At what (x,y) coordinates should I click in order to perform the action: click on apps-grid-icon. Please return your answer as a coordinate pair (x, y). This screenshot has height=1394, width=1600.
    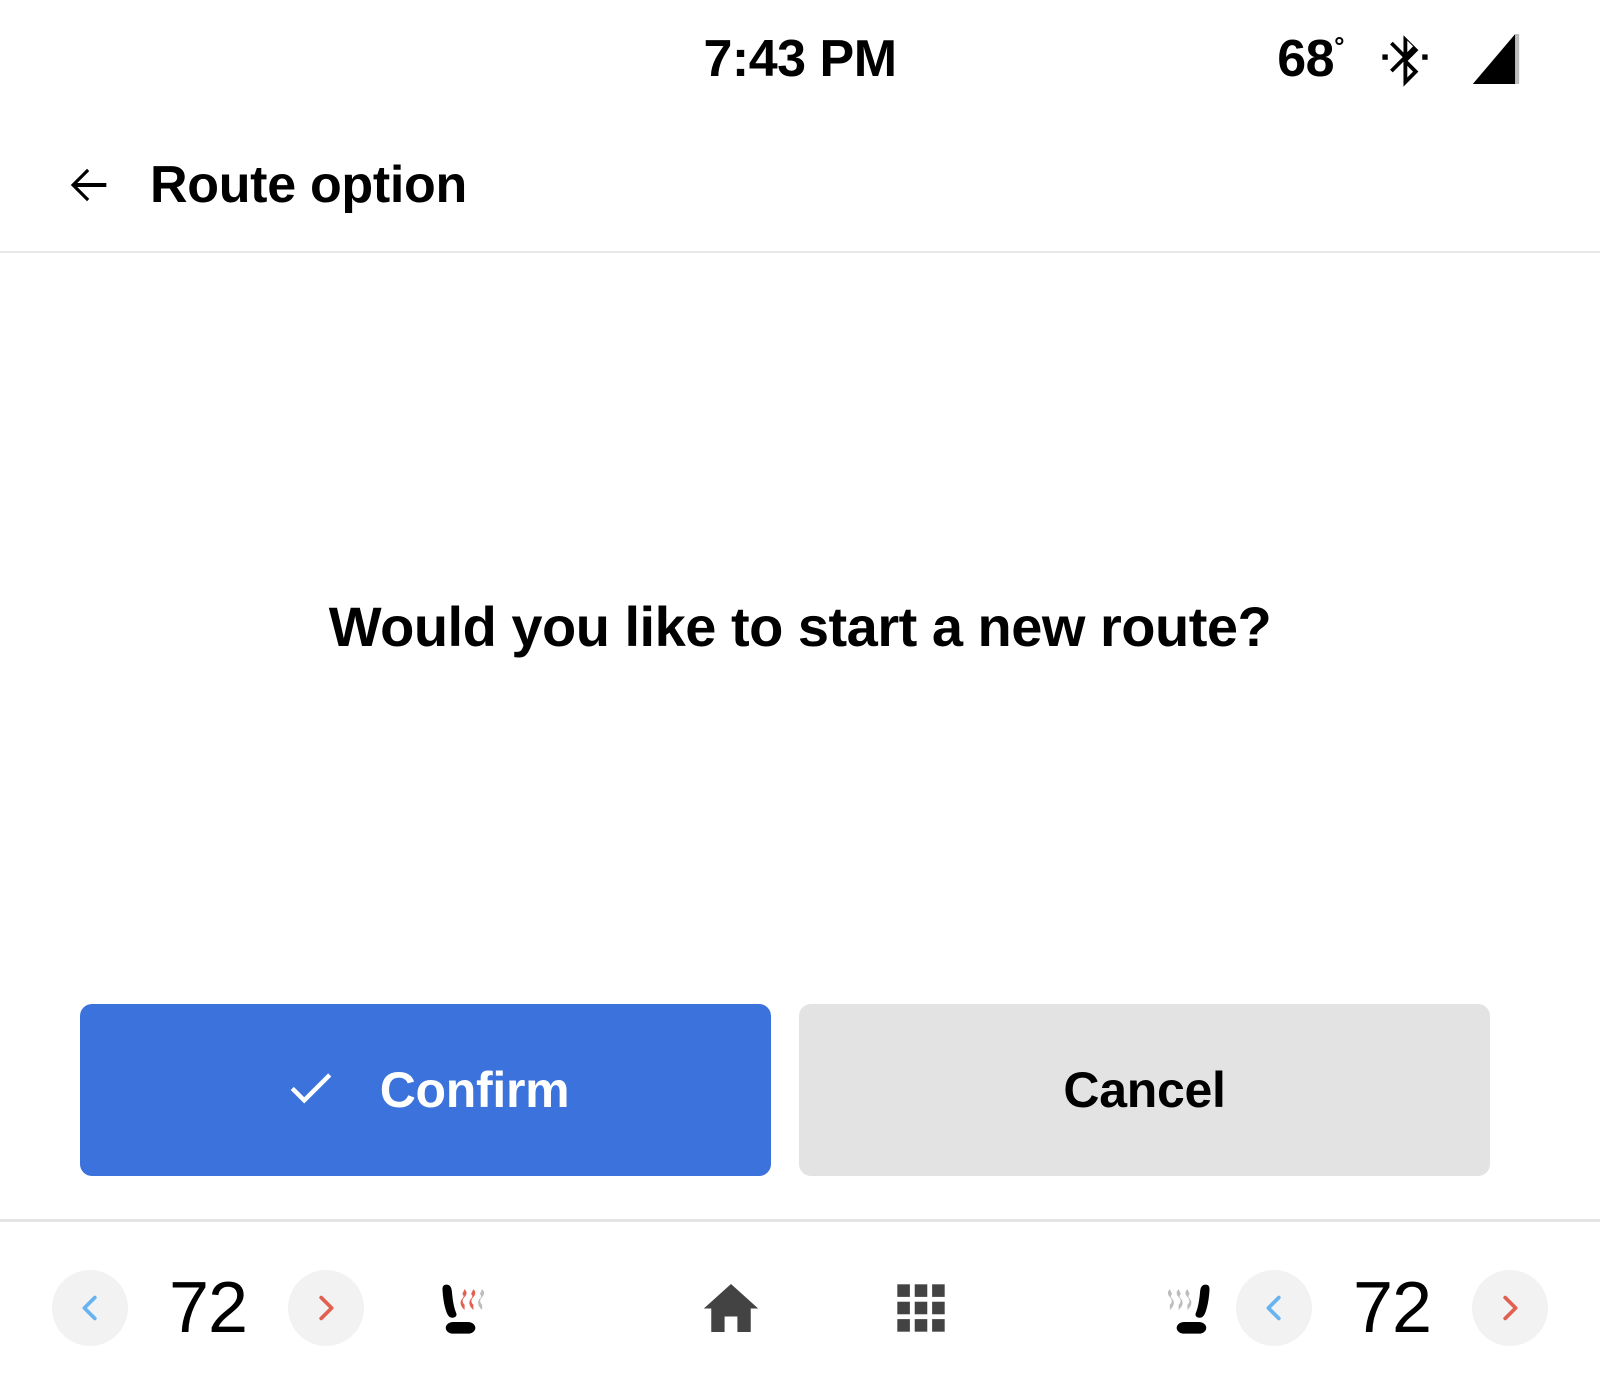
    Looking at the image, I should click on (921, 1308).